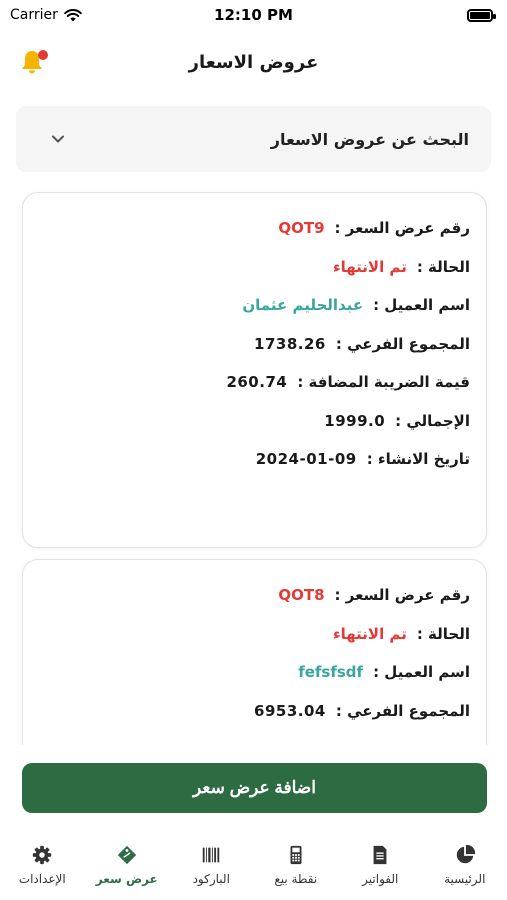 This screenshot has height=900, width=507. Describe the element at coordinates (43, 55) in the screenshot. I see `notification-badge` at that location.